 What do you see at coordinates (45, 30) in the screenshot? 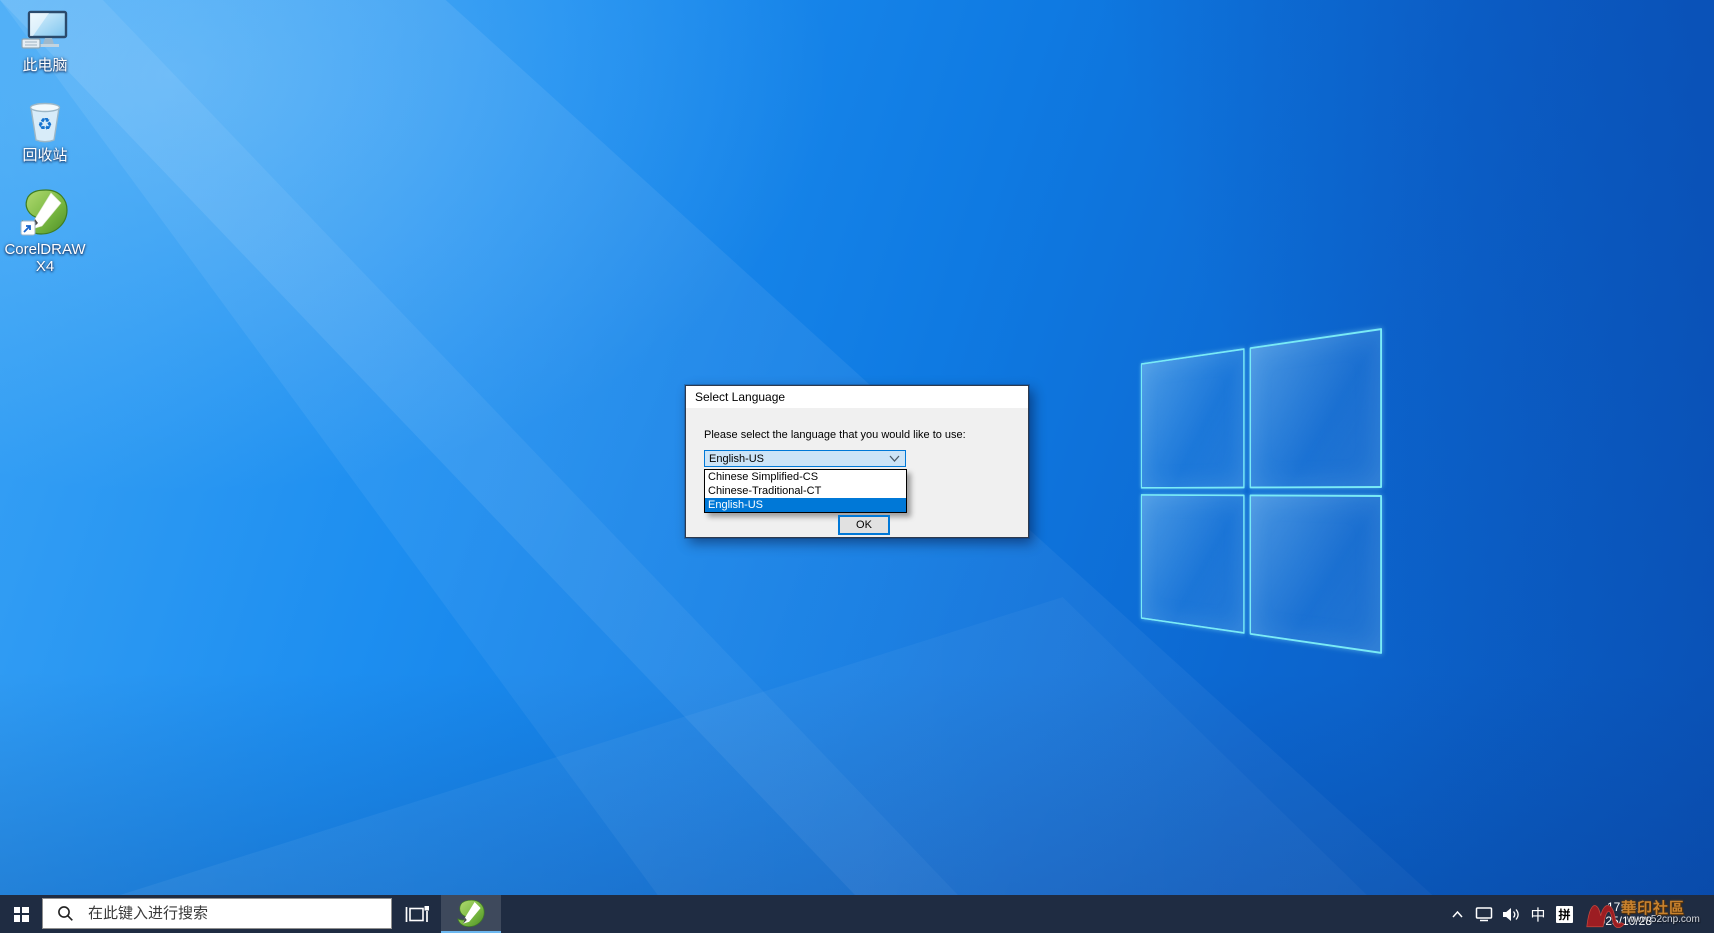
I see `this-pc-icon` at bounding box center [45, 30].